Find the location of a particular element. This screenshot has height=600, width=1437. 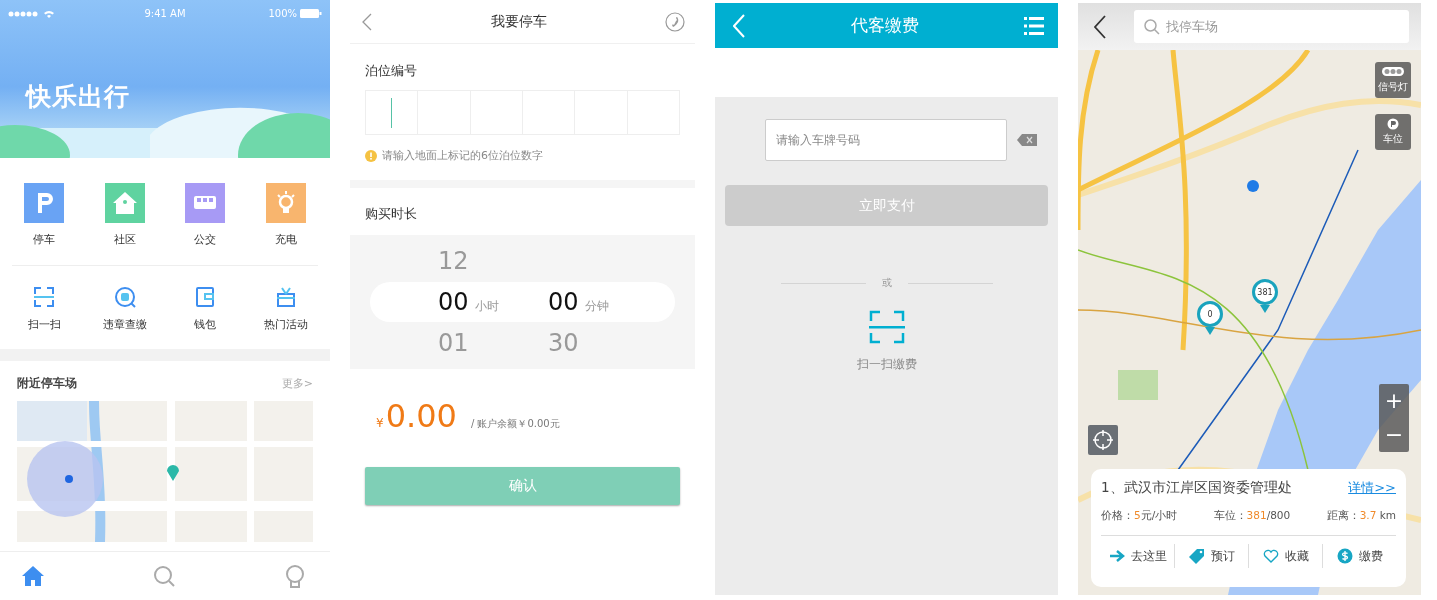

shortcut-label: 热门活动 is located at coordinates (285, 324).